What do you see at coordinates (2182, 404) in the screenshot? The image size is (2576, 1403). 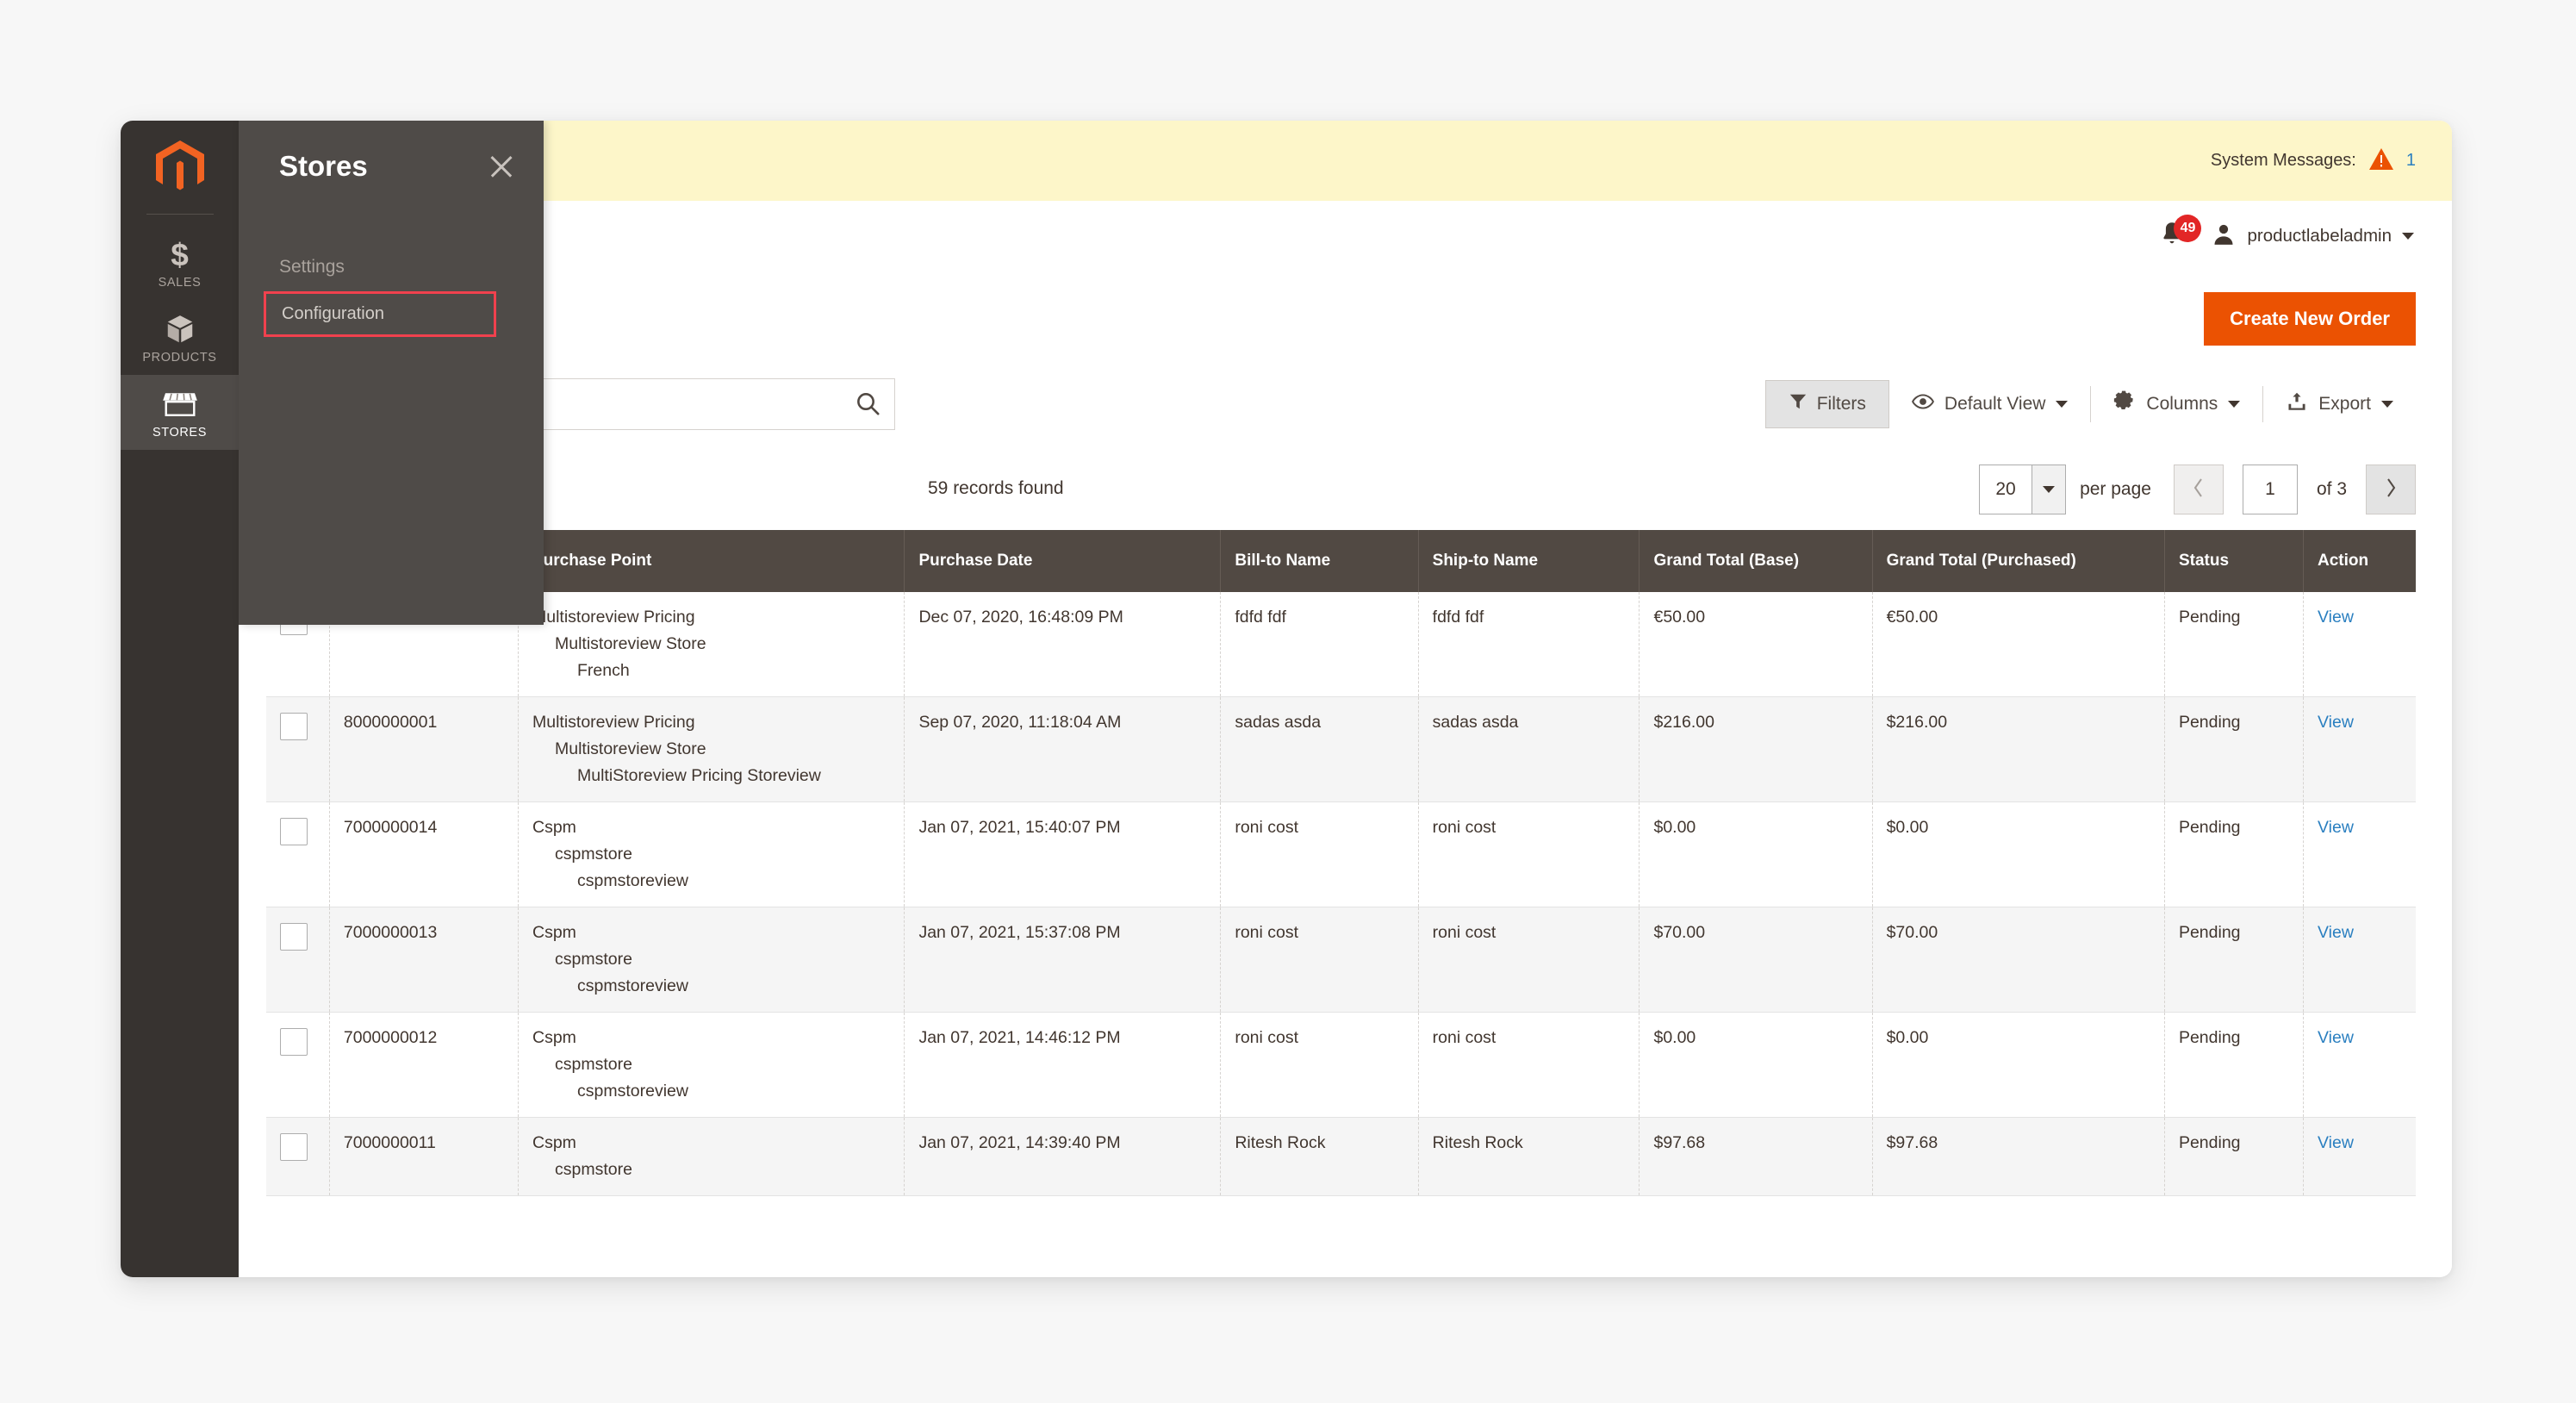 I see `columns-label: Columns` at bounding box center [2182, 404].